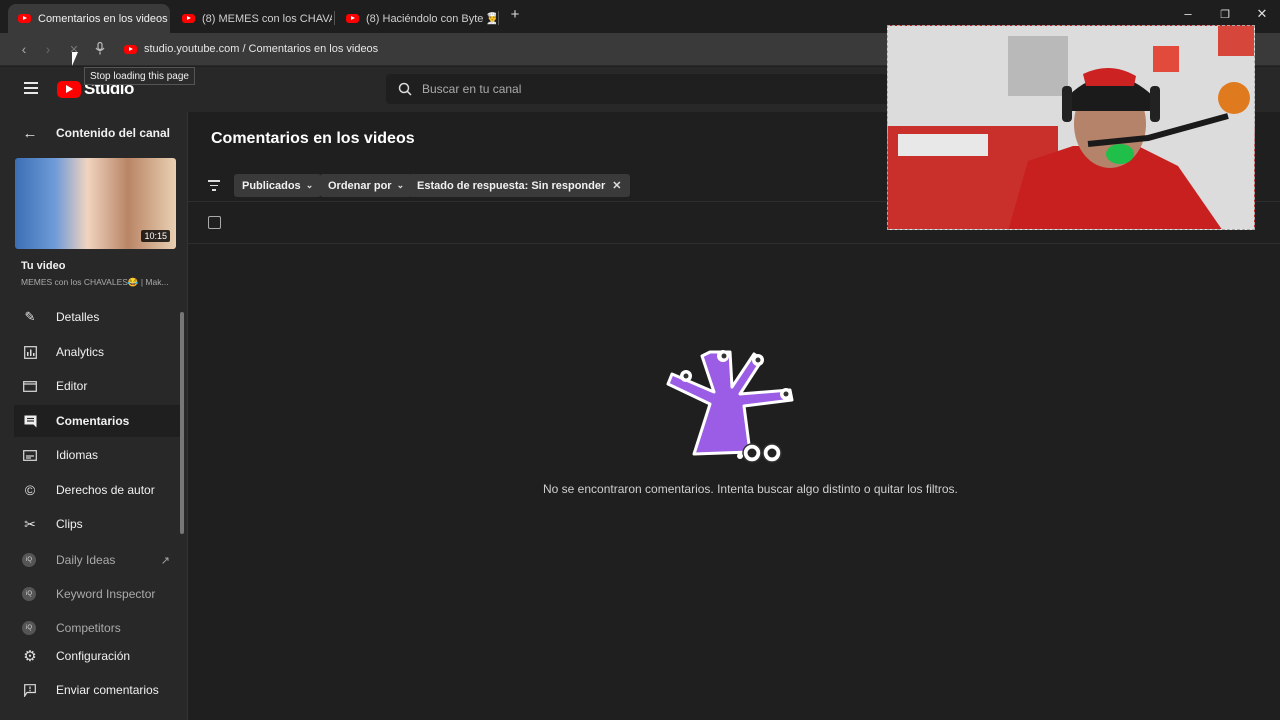 This screenshot has width=1280, height=720. Describe the element at coordinates (360, 185) in the screenshot. I see `chip-label: Ordenar por` at that location.